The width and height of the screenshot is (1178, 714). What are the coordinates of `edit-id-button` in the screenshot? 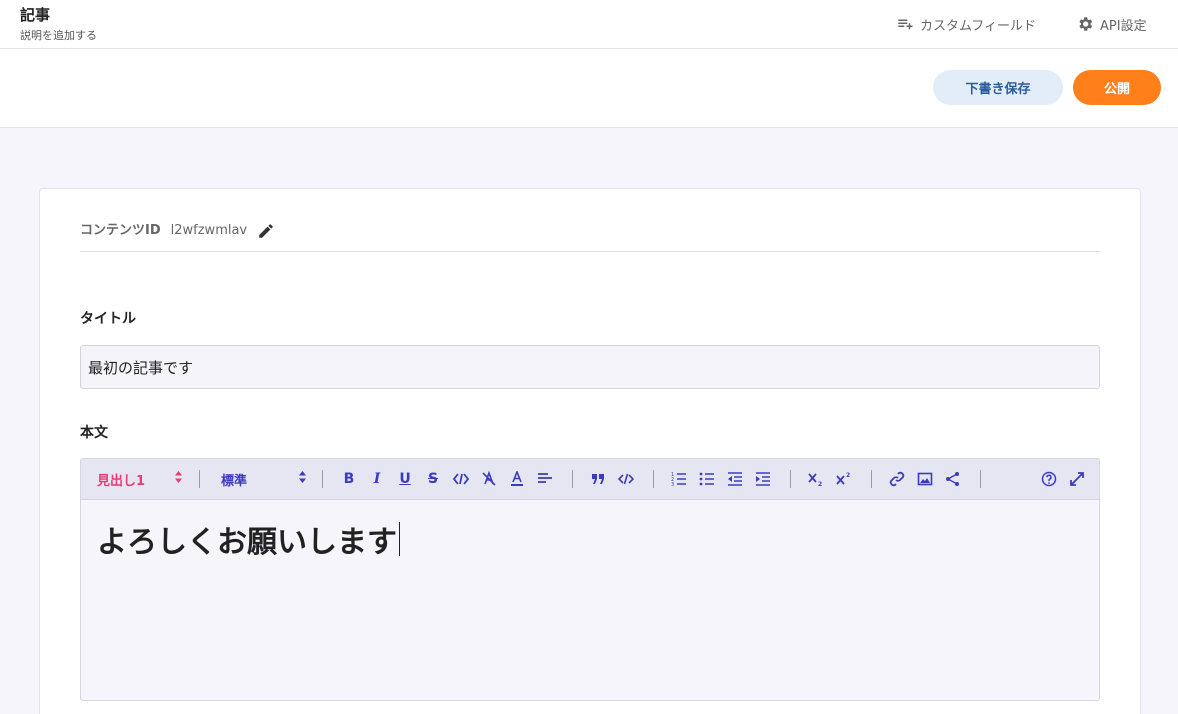 It's located at (266, 231).